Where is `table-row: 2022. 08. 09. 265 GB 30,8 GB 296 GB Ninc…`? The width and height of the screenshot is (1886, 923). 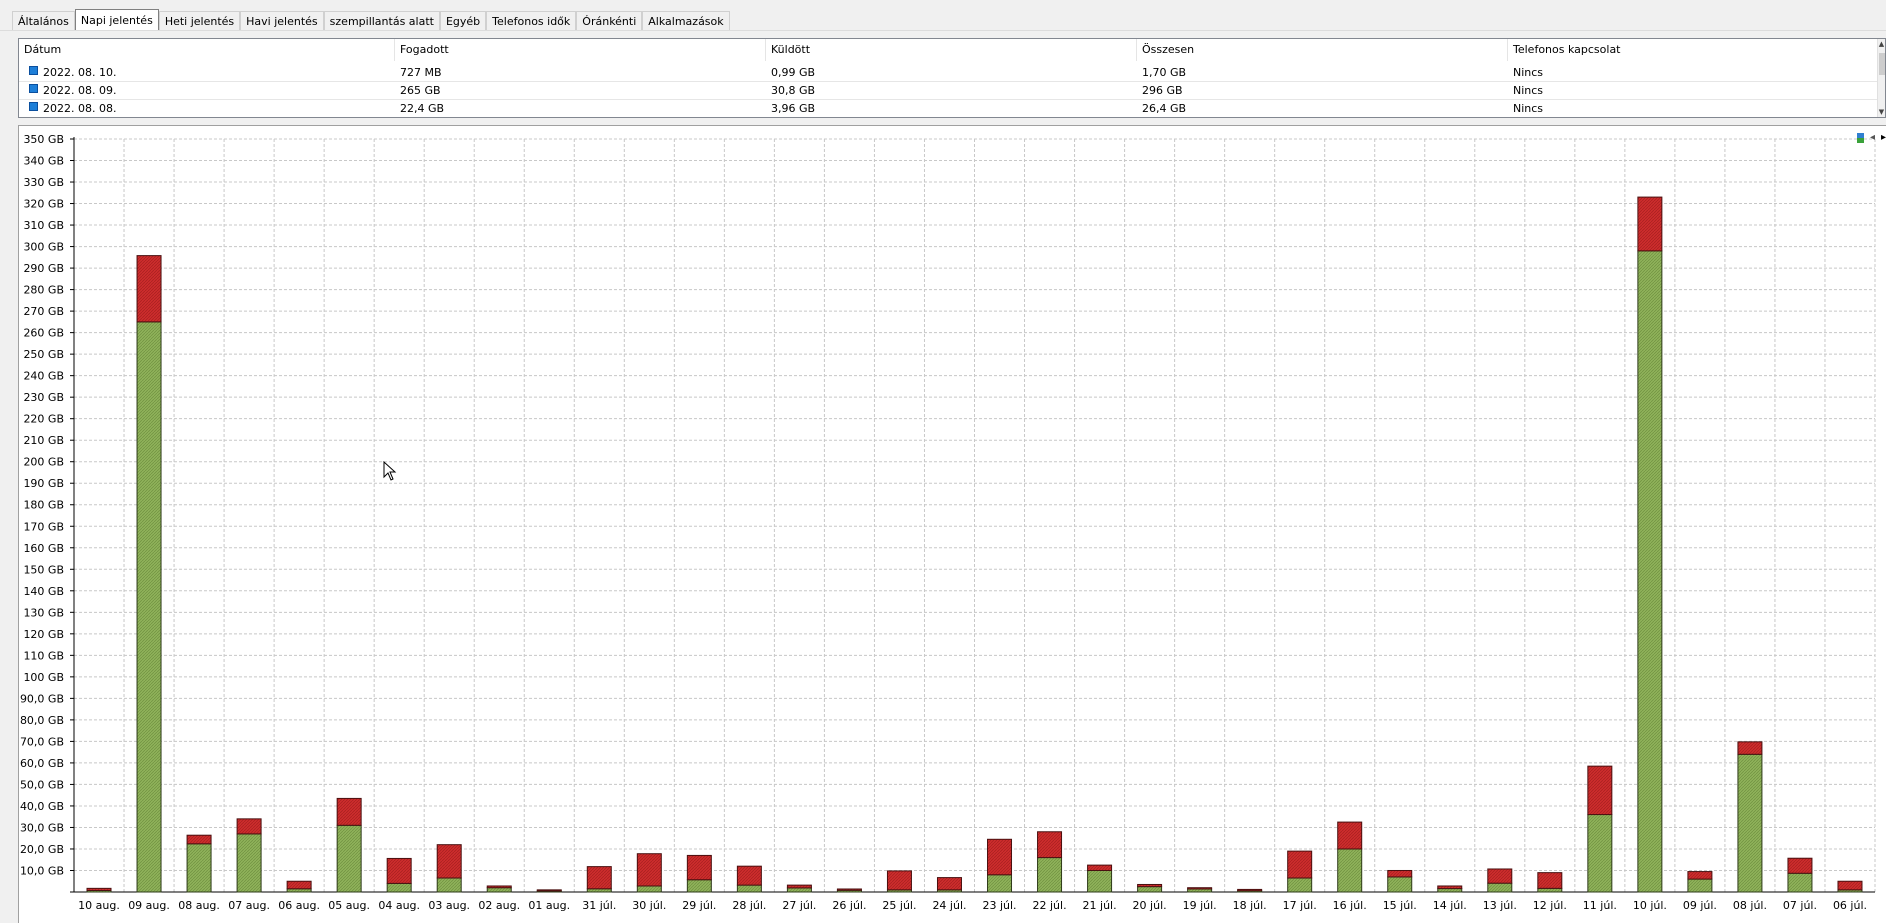 table-row: 2022. 08. 09. 265 GB 30,8 GB 296 GB Ninc… is located at coordinates (952, 91).